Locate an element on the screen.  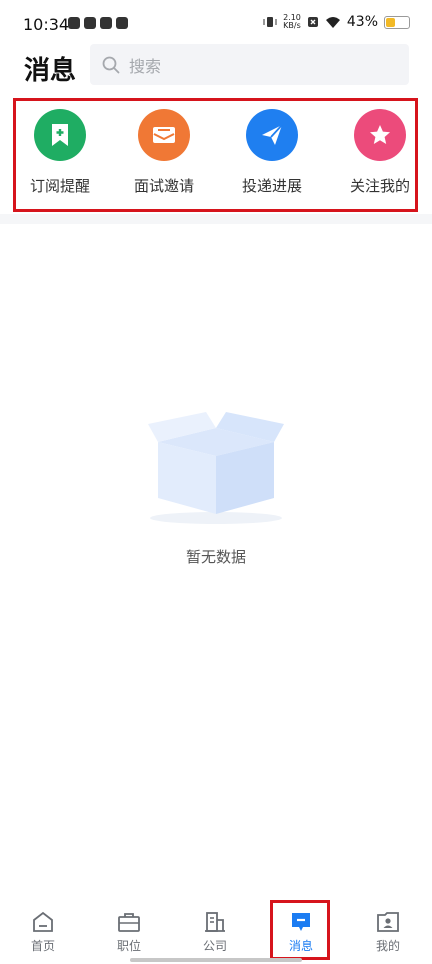
status-right: 2.10 KB/s 43% is located at coordinates (336, 22).